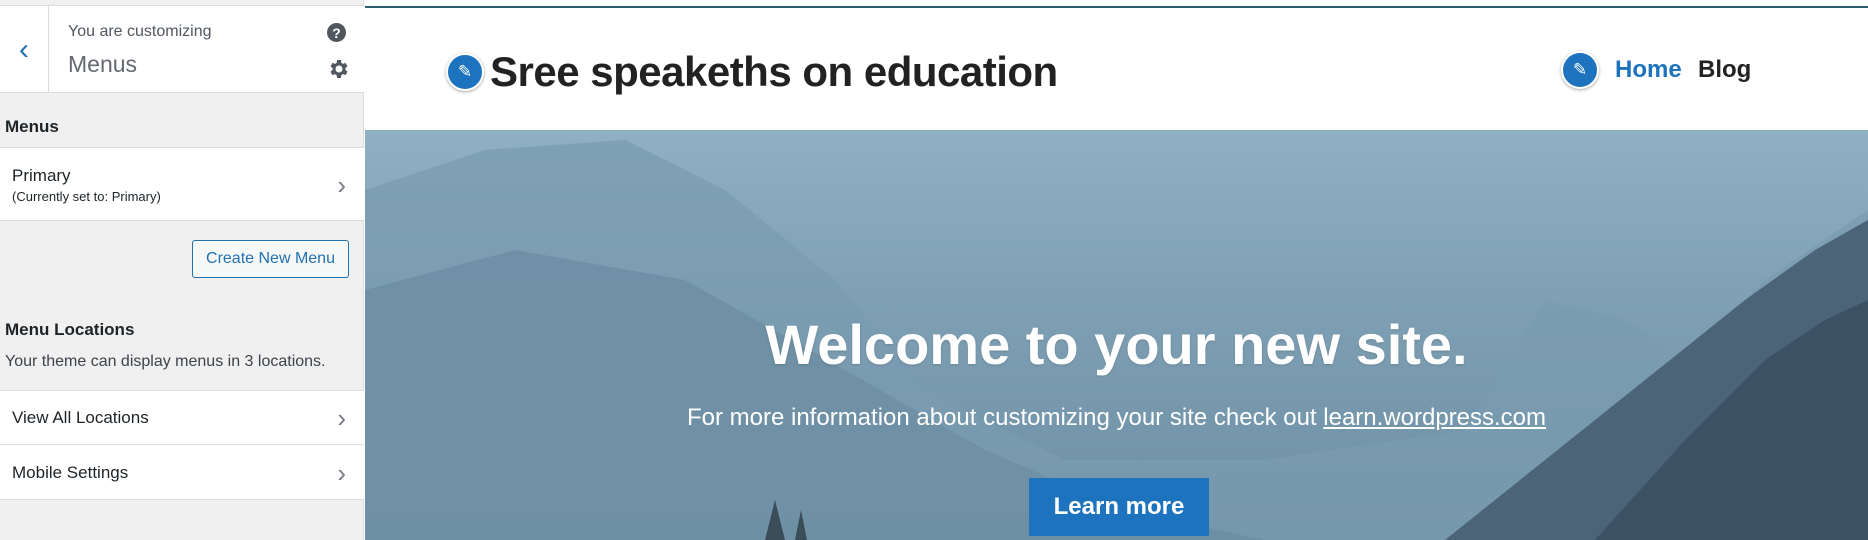 The image size is (1868, 540). I want to click on nav-link-home: Home, so click(1648, 70).